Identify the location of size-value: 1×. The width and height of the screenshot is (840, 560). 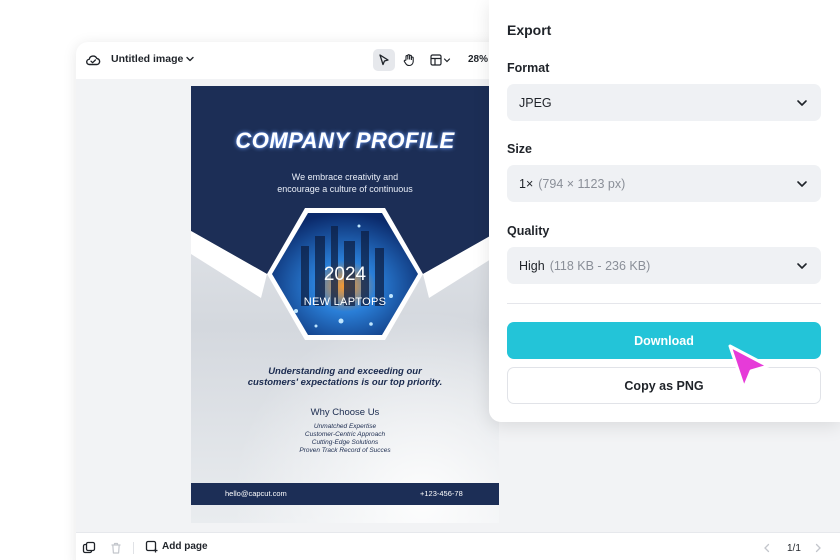
(526, 183).